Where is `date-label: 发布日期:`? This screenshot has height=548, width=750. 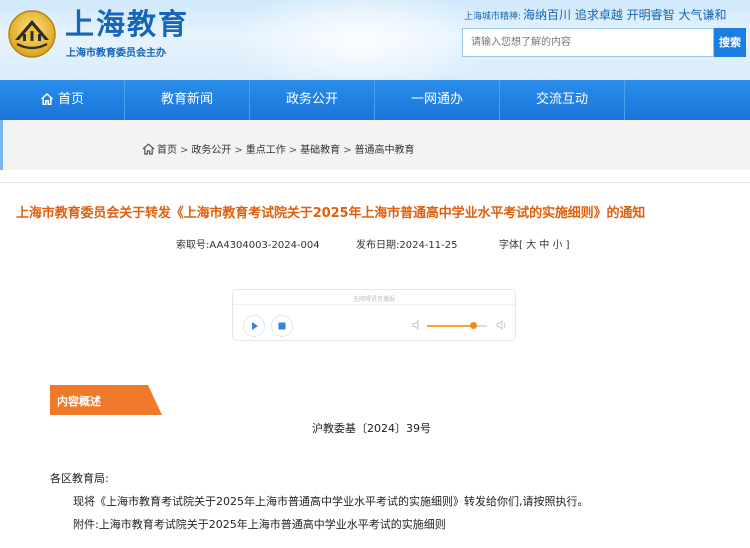
date-label: 发布日期: is located at coordinates (378, 245).